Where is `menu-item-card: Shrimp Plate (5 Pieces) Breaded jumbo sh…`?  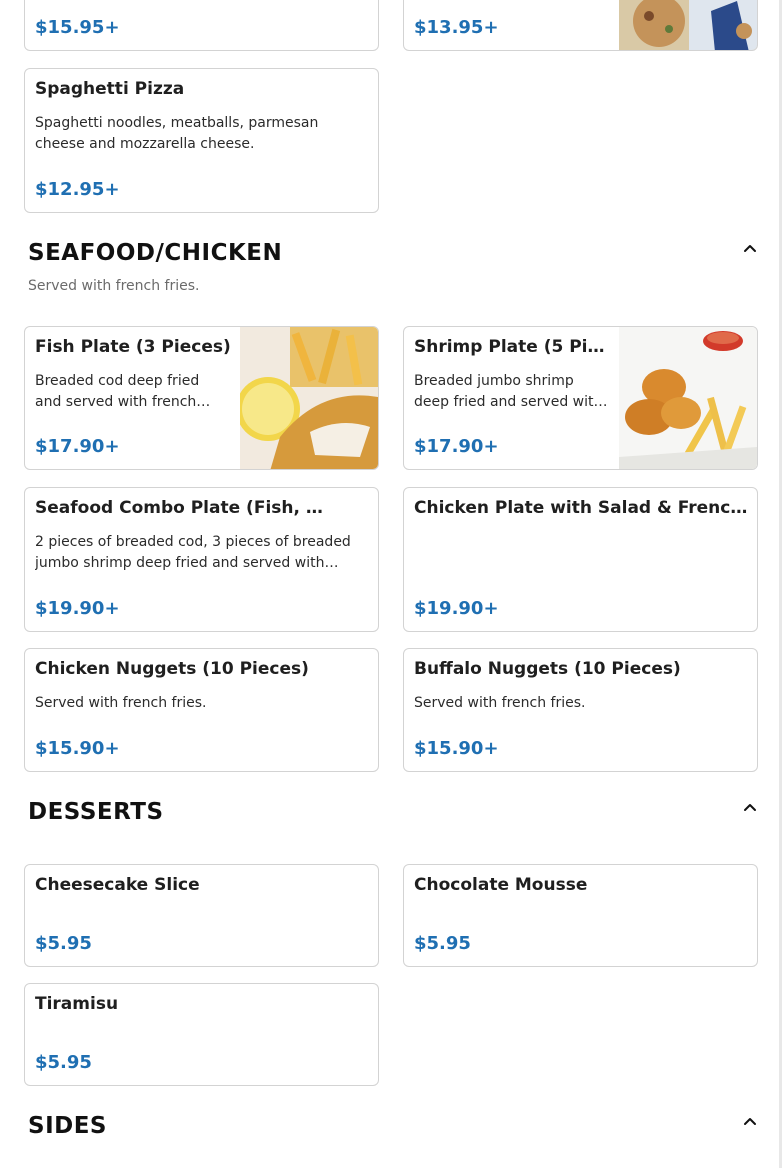 menu-item-card: Shrimp Plate (5 Pieces) Breaded jumbo sh… is located at coordinates (580, 398).